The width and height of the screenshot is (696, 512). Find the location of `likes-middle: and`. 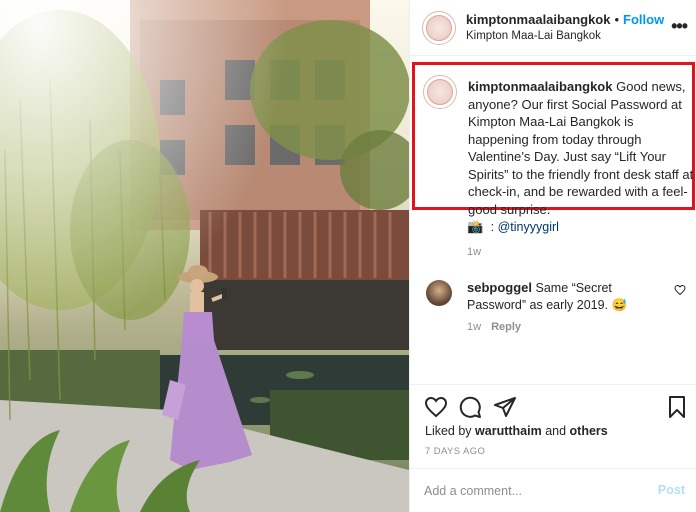

likes-middle: and is located at coordinates (555, 431).